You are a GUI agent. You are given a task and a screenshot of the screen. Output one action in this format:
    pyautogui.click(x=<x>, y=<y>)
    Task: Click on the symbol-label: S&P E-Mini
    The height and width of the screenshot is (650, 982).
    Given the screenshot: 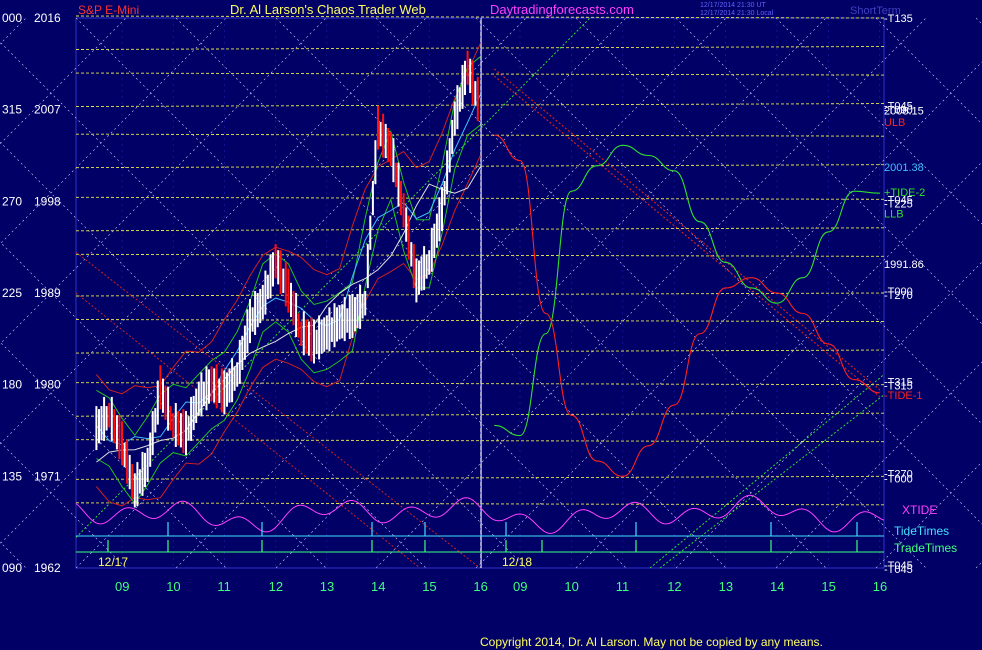 What is the action you would take?
    pyautogui.click(x=108, y=10)
    